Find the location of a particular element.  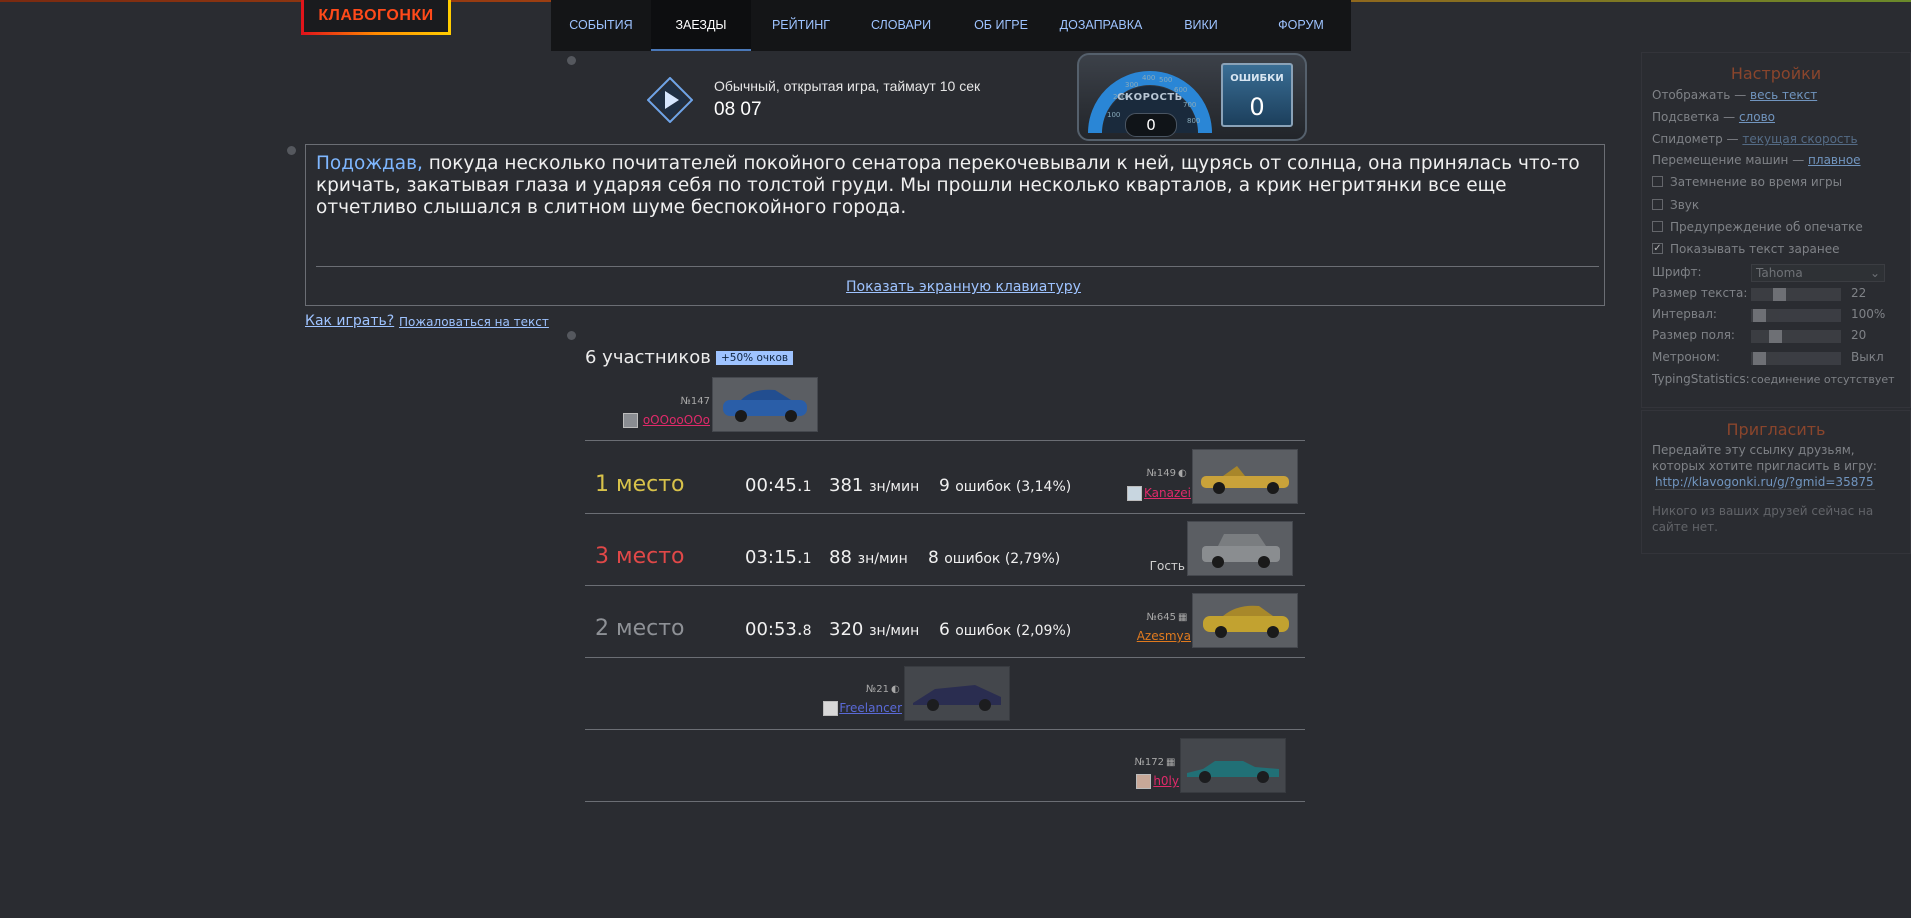

metronome-slider is located at coordinates (1796, 358).